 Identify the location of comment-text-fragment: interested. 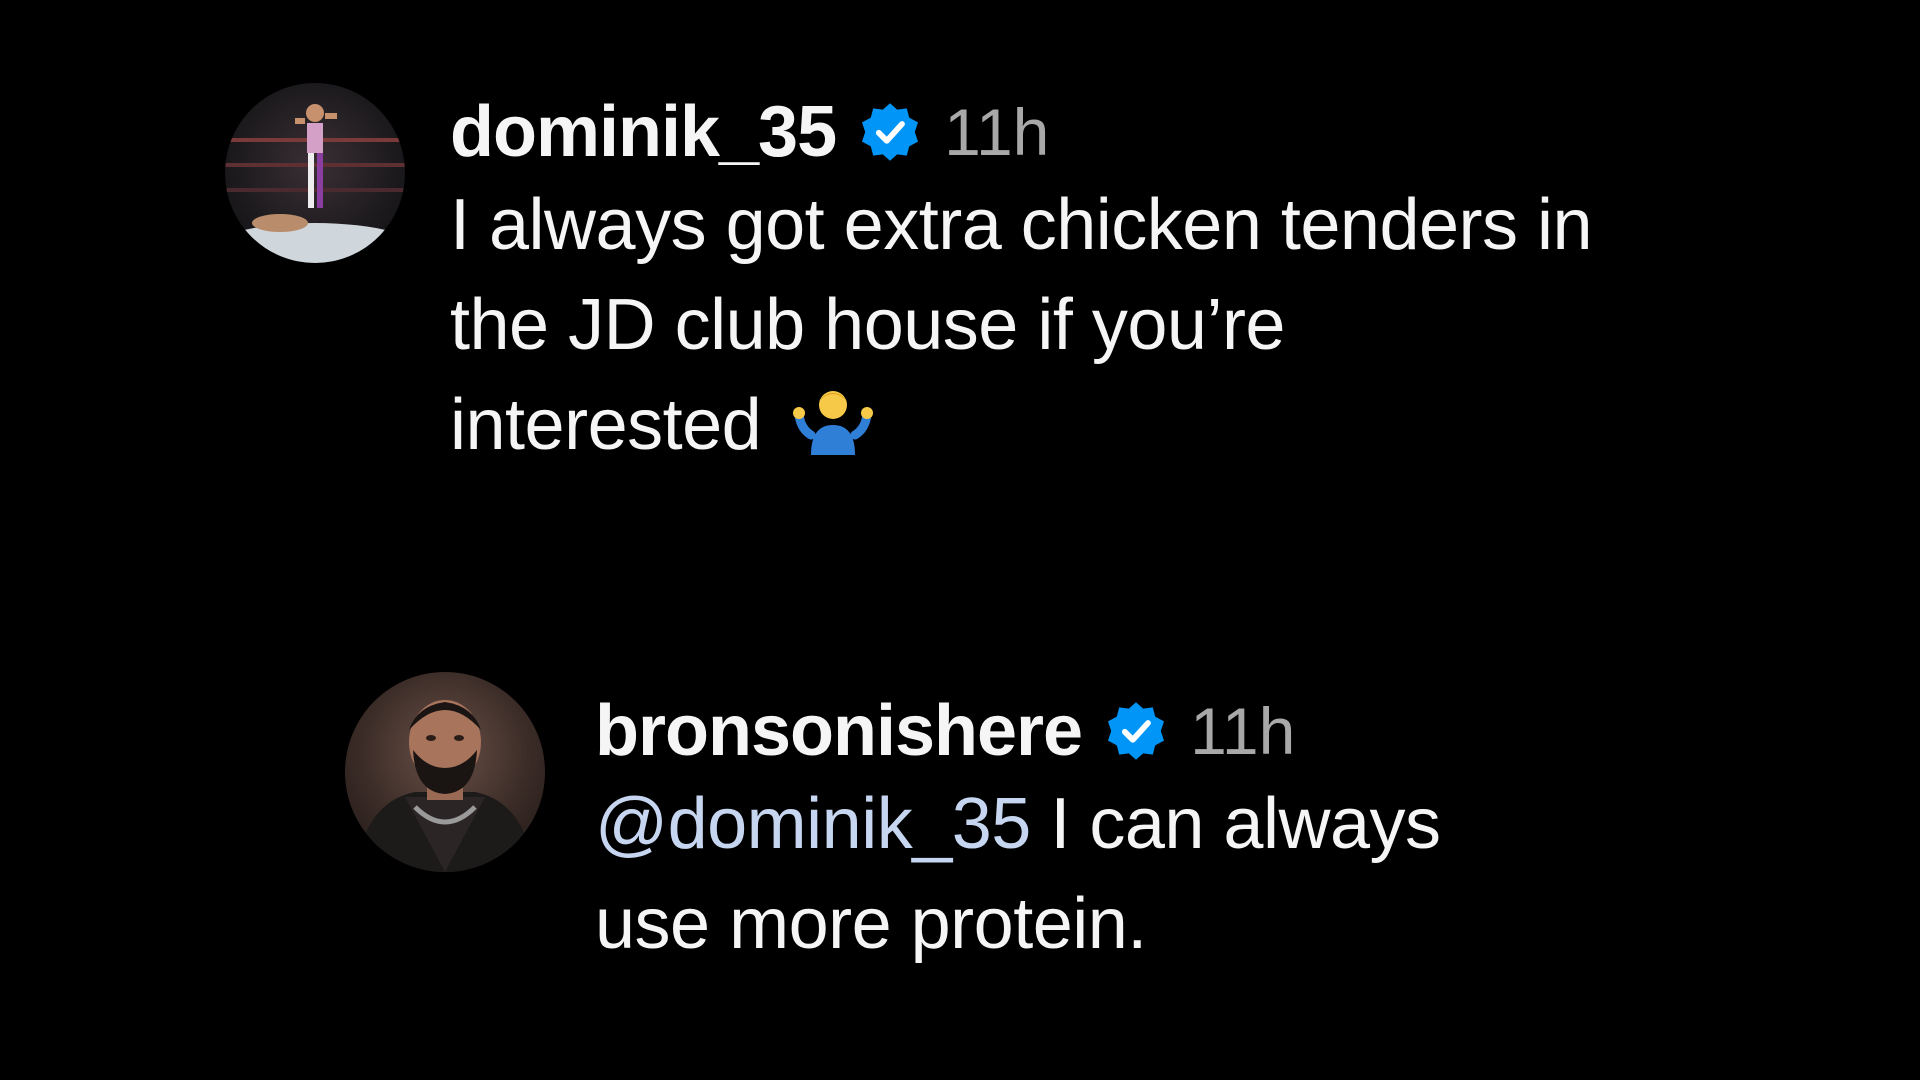
(606, 425).